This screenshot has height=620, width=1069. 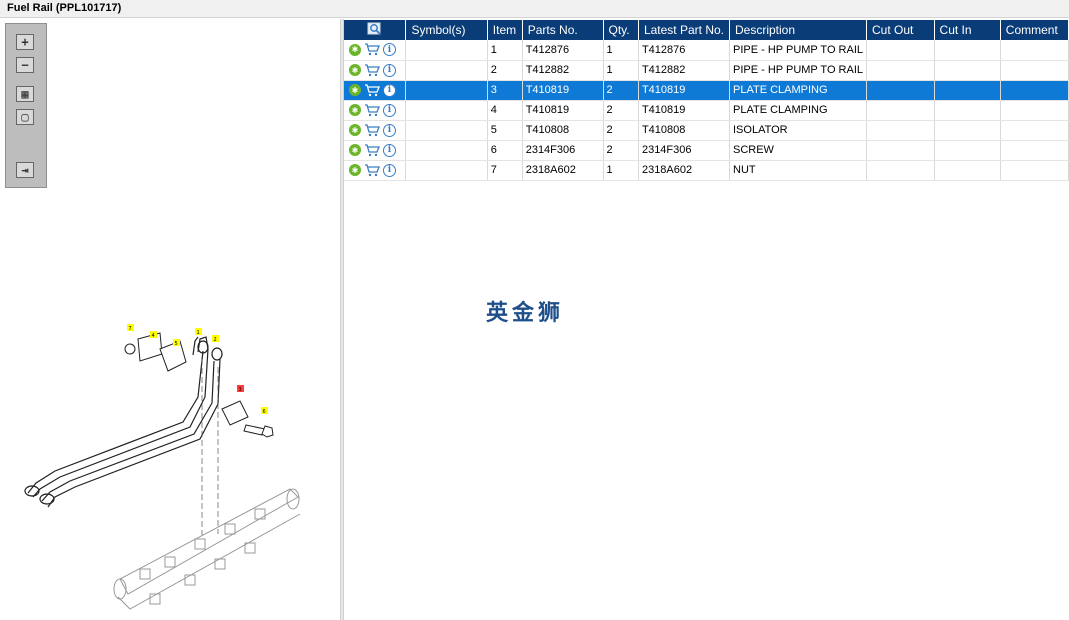 I want to click on find-icon, so click(x=375, y=29).